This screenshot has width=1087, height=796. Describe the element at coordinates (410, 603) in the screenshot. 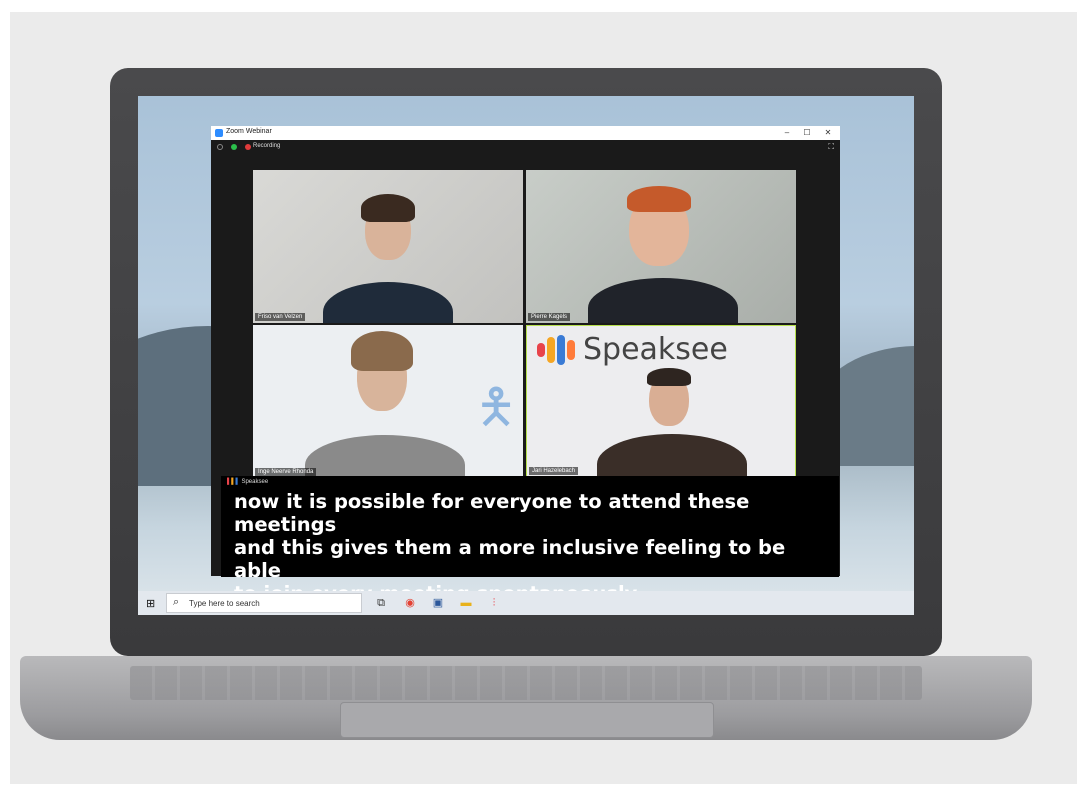

I see `chrome-icon: ◉` at that location.